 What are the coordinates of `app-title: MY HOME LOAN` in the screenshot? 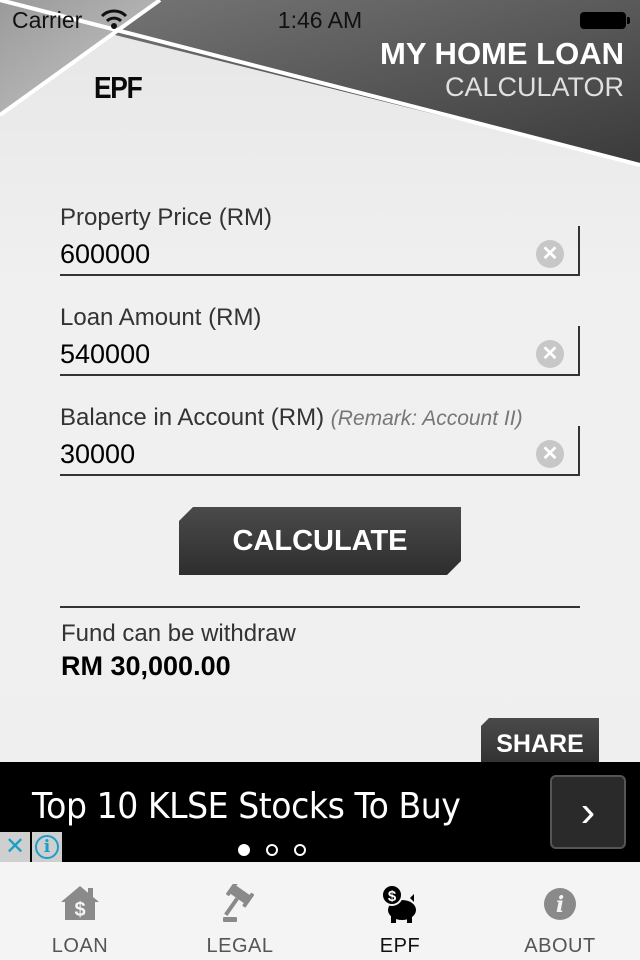 It's located at (502, 53).